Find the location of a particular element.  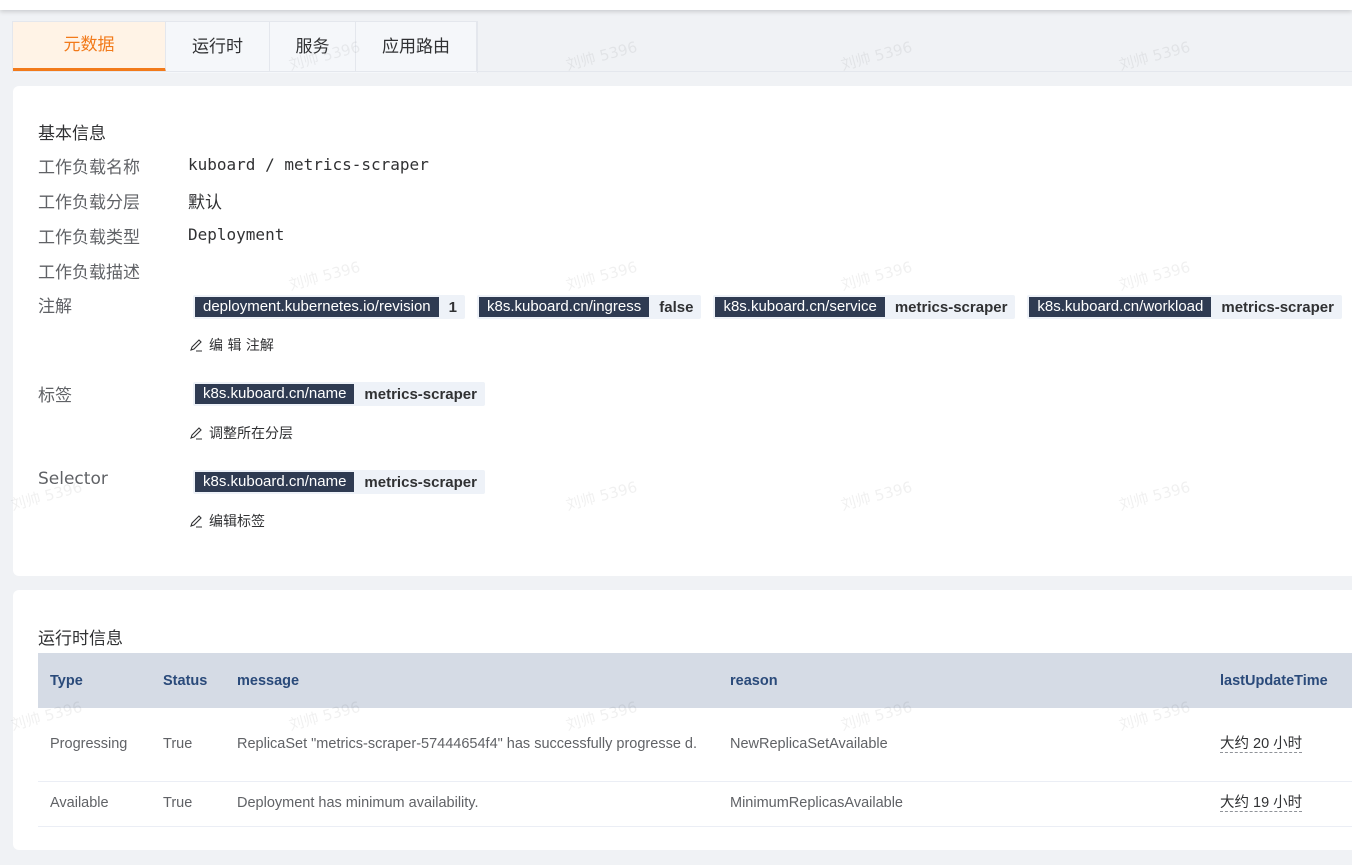

selector-list: k8s.kuboard.cn/name metrics-scraper is located at coordinates (339, 482).